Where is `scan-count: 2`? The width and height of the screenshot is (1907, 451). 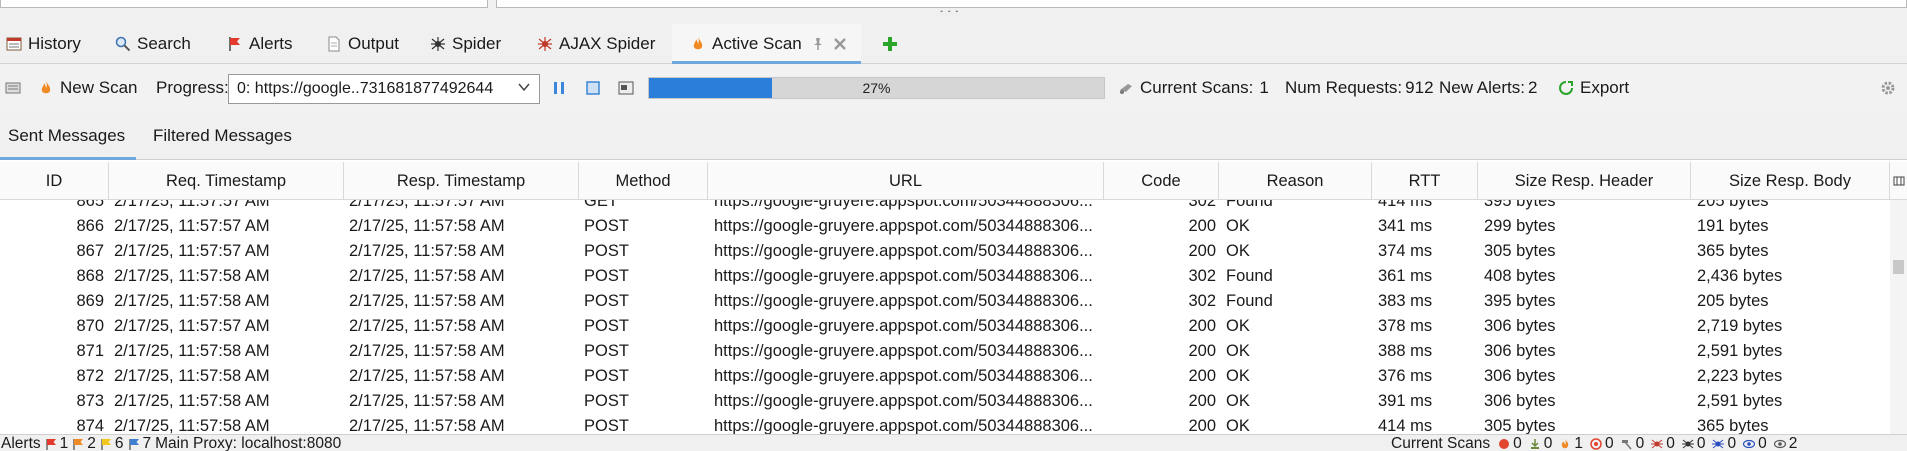 scan-count: 2 is located at coordinates (1785, 443).